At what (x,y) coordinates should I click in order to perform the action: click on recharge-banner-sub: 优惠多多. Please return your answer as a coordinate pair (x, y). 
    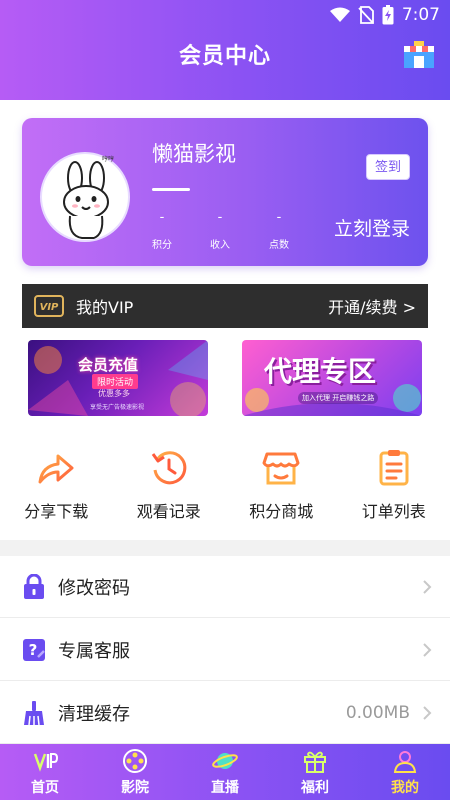
    Looking at the image, I should click on (114, 393).